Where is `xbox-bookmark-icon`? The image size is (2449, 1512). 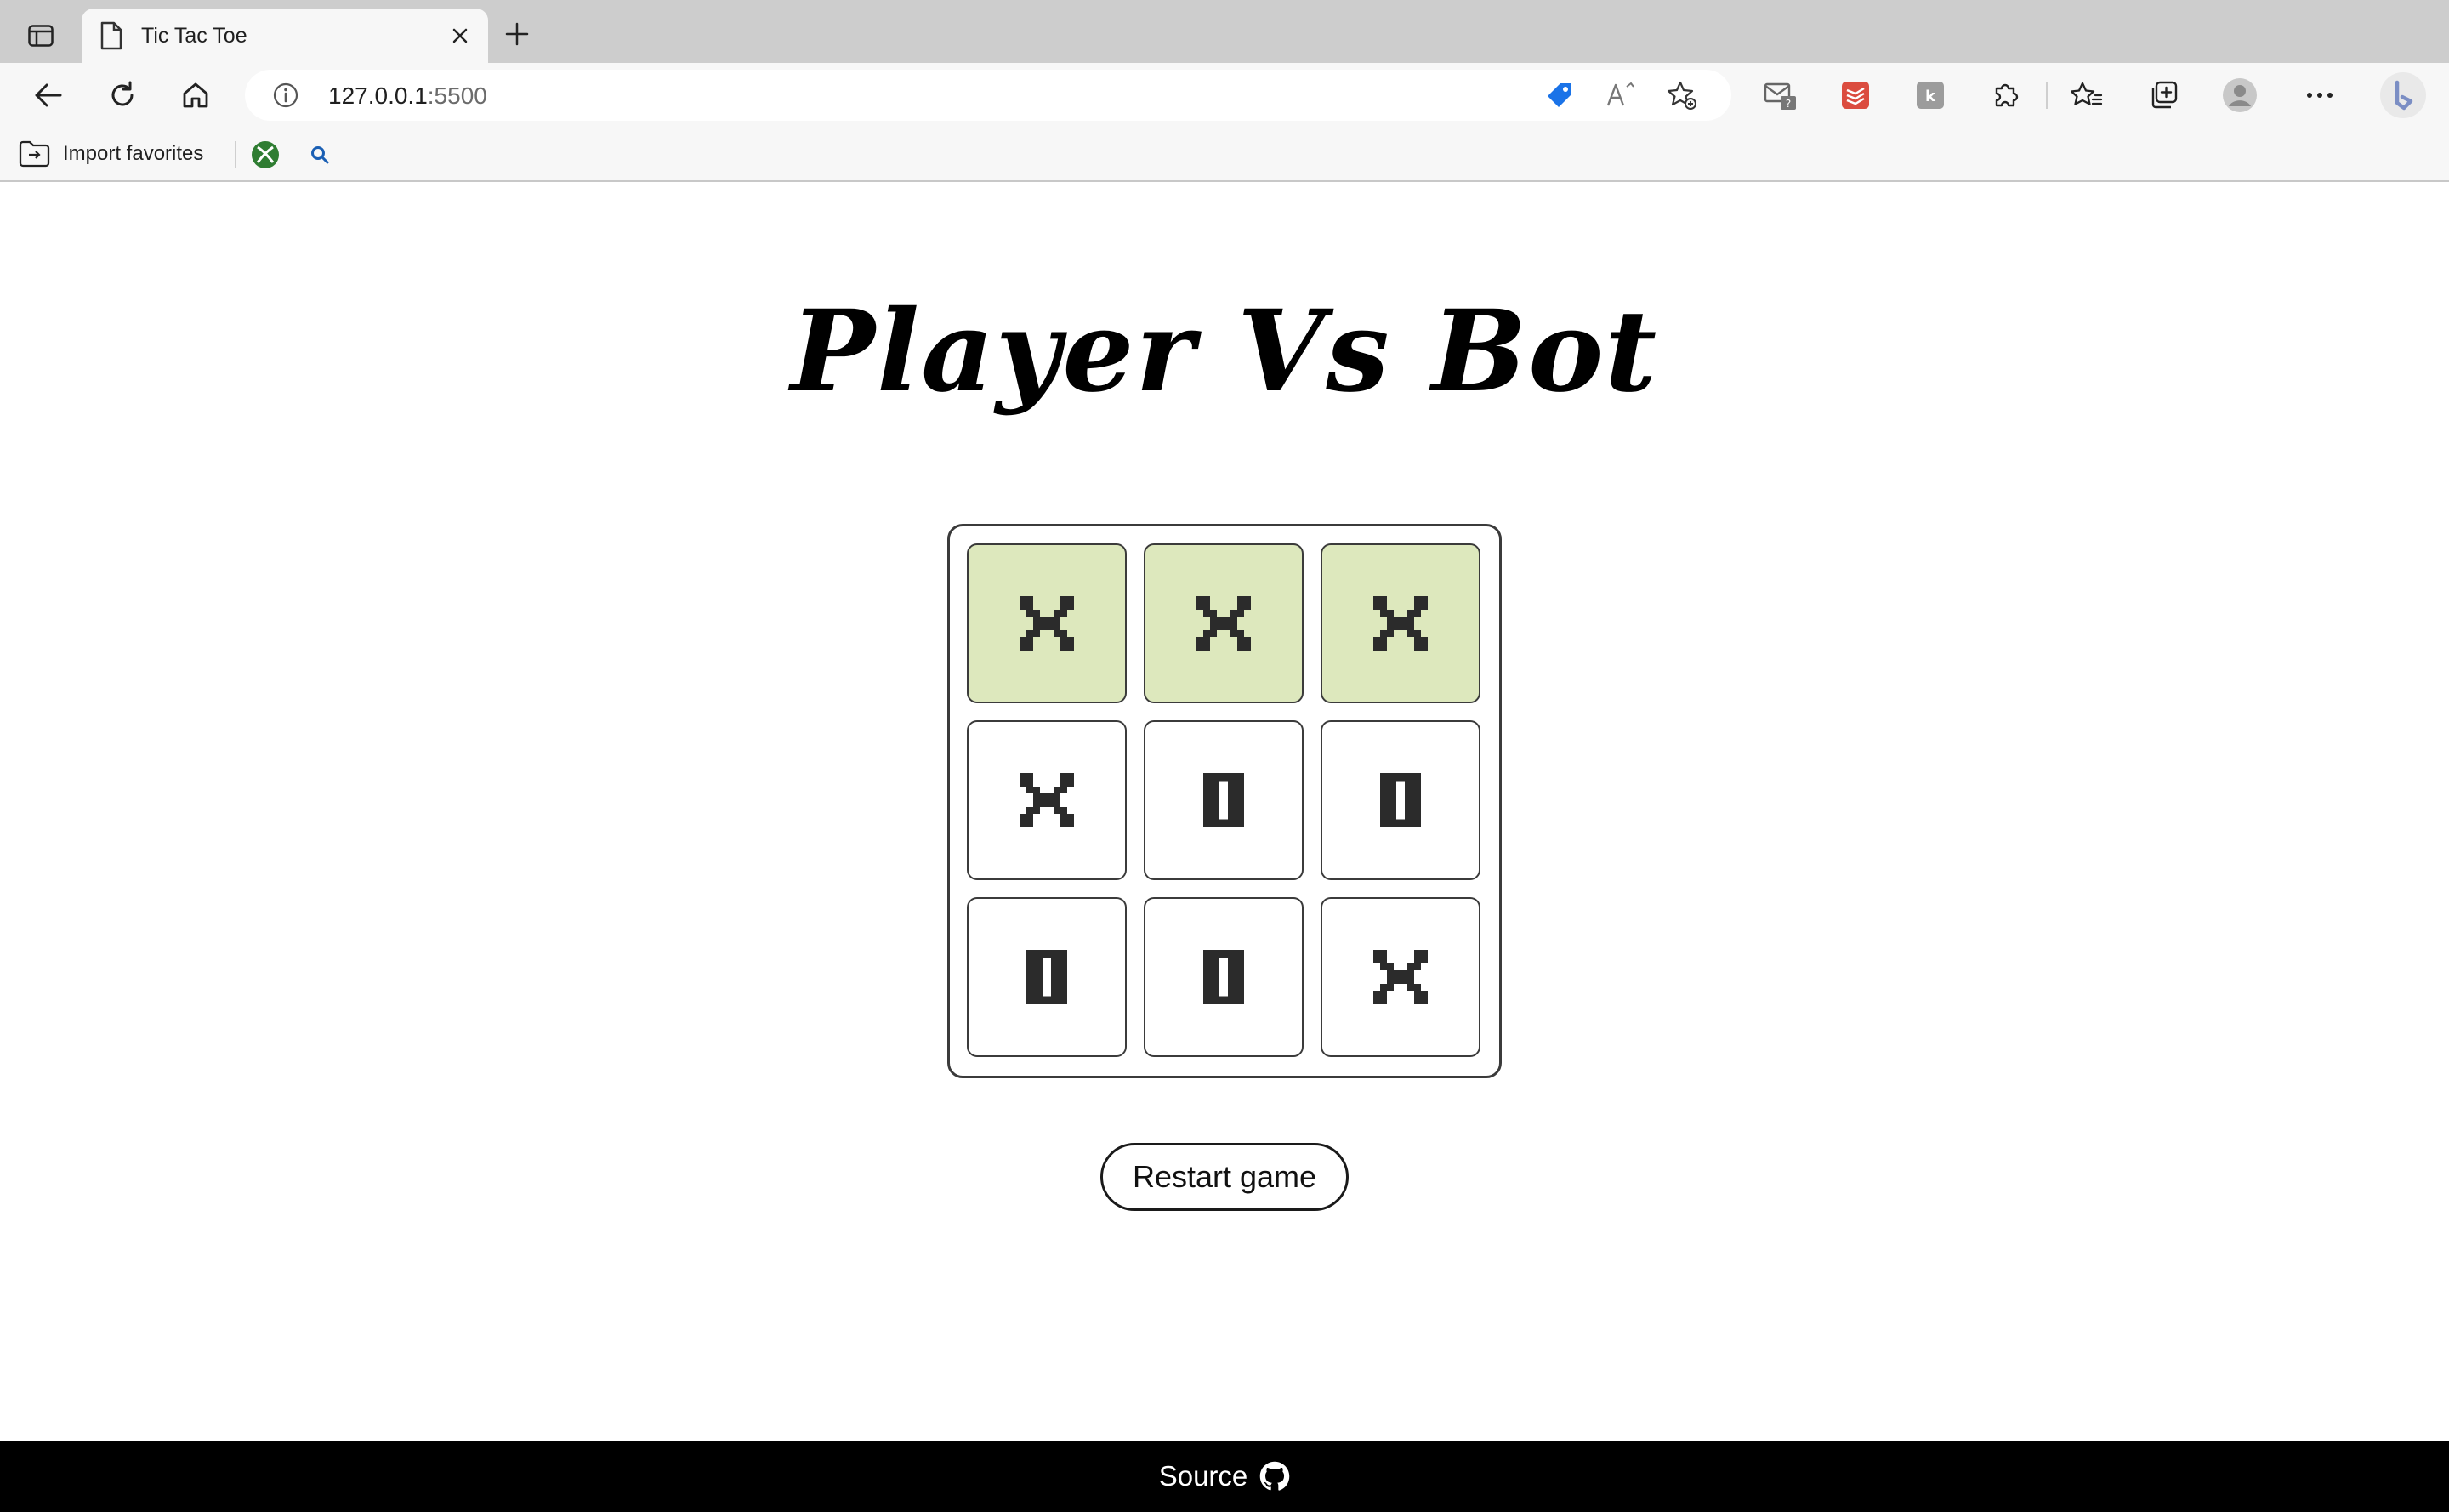 xbox-bookmark-icon is located at coordinates (265, 154).